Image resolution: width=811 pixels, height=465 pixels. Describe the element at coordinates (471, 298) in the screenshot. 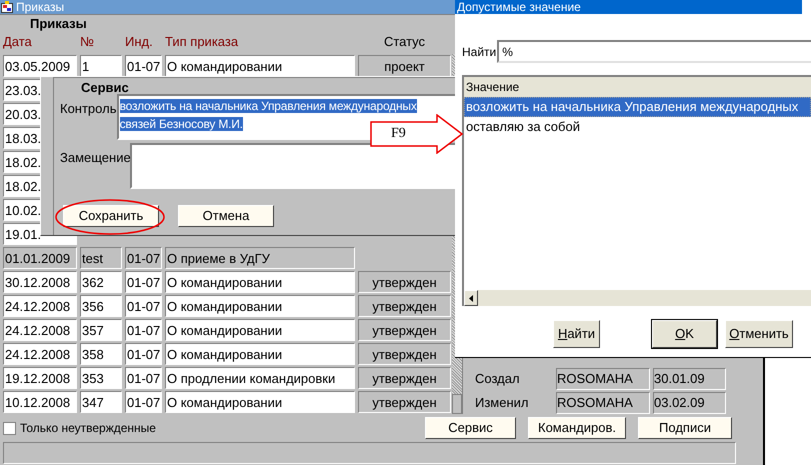

I see `left-arrow-icon` at that location.